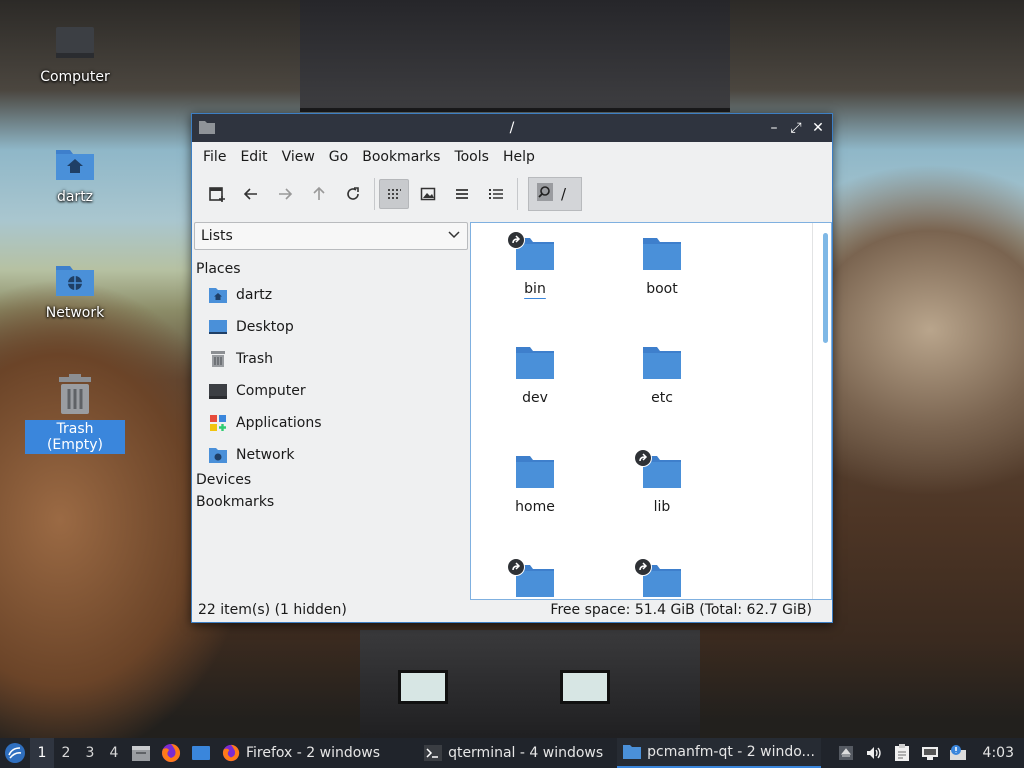 This screenshot has width=1024, height=768. I want to click on desktop-icon-label: Network, so click(75, 313).